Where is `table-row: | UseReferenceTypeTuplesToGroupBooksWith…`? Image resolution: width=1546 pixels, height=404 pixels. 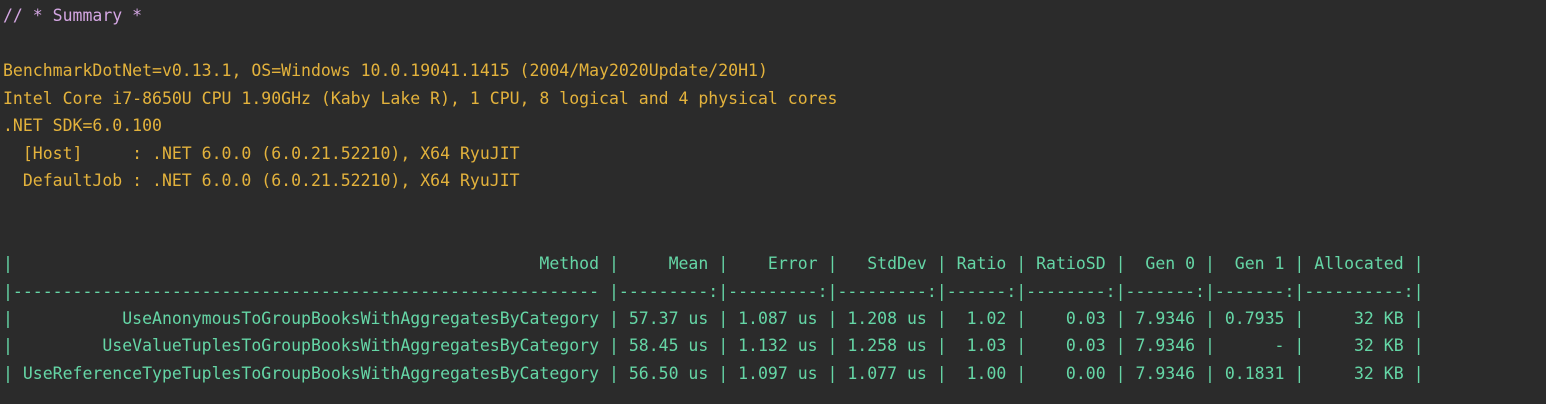 table-row: | UseReferenceTypeTuplesToGroupBooksWith… is located at coordinates (713, 373).